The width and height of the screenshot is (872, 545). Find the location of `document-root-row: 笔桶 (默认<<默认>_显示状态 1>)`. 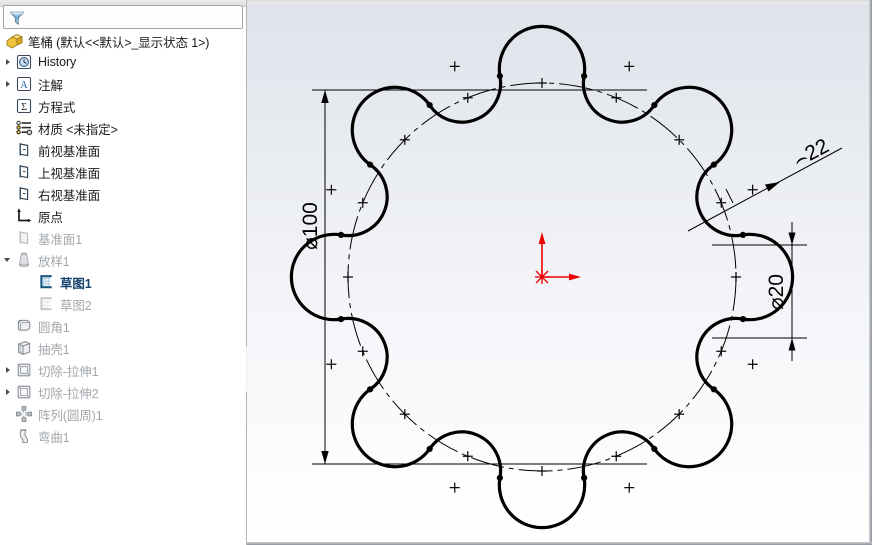

document-root-row: 笔桶 (默认<<默认>_显示状态 1>) is located at coordinates (123, 41).